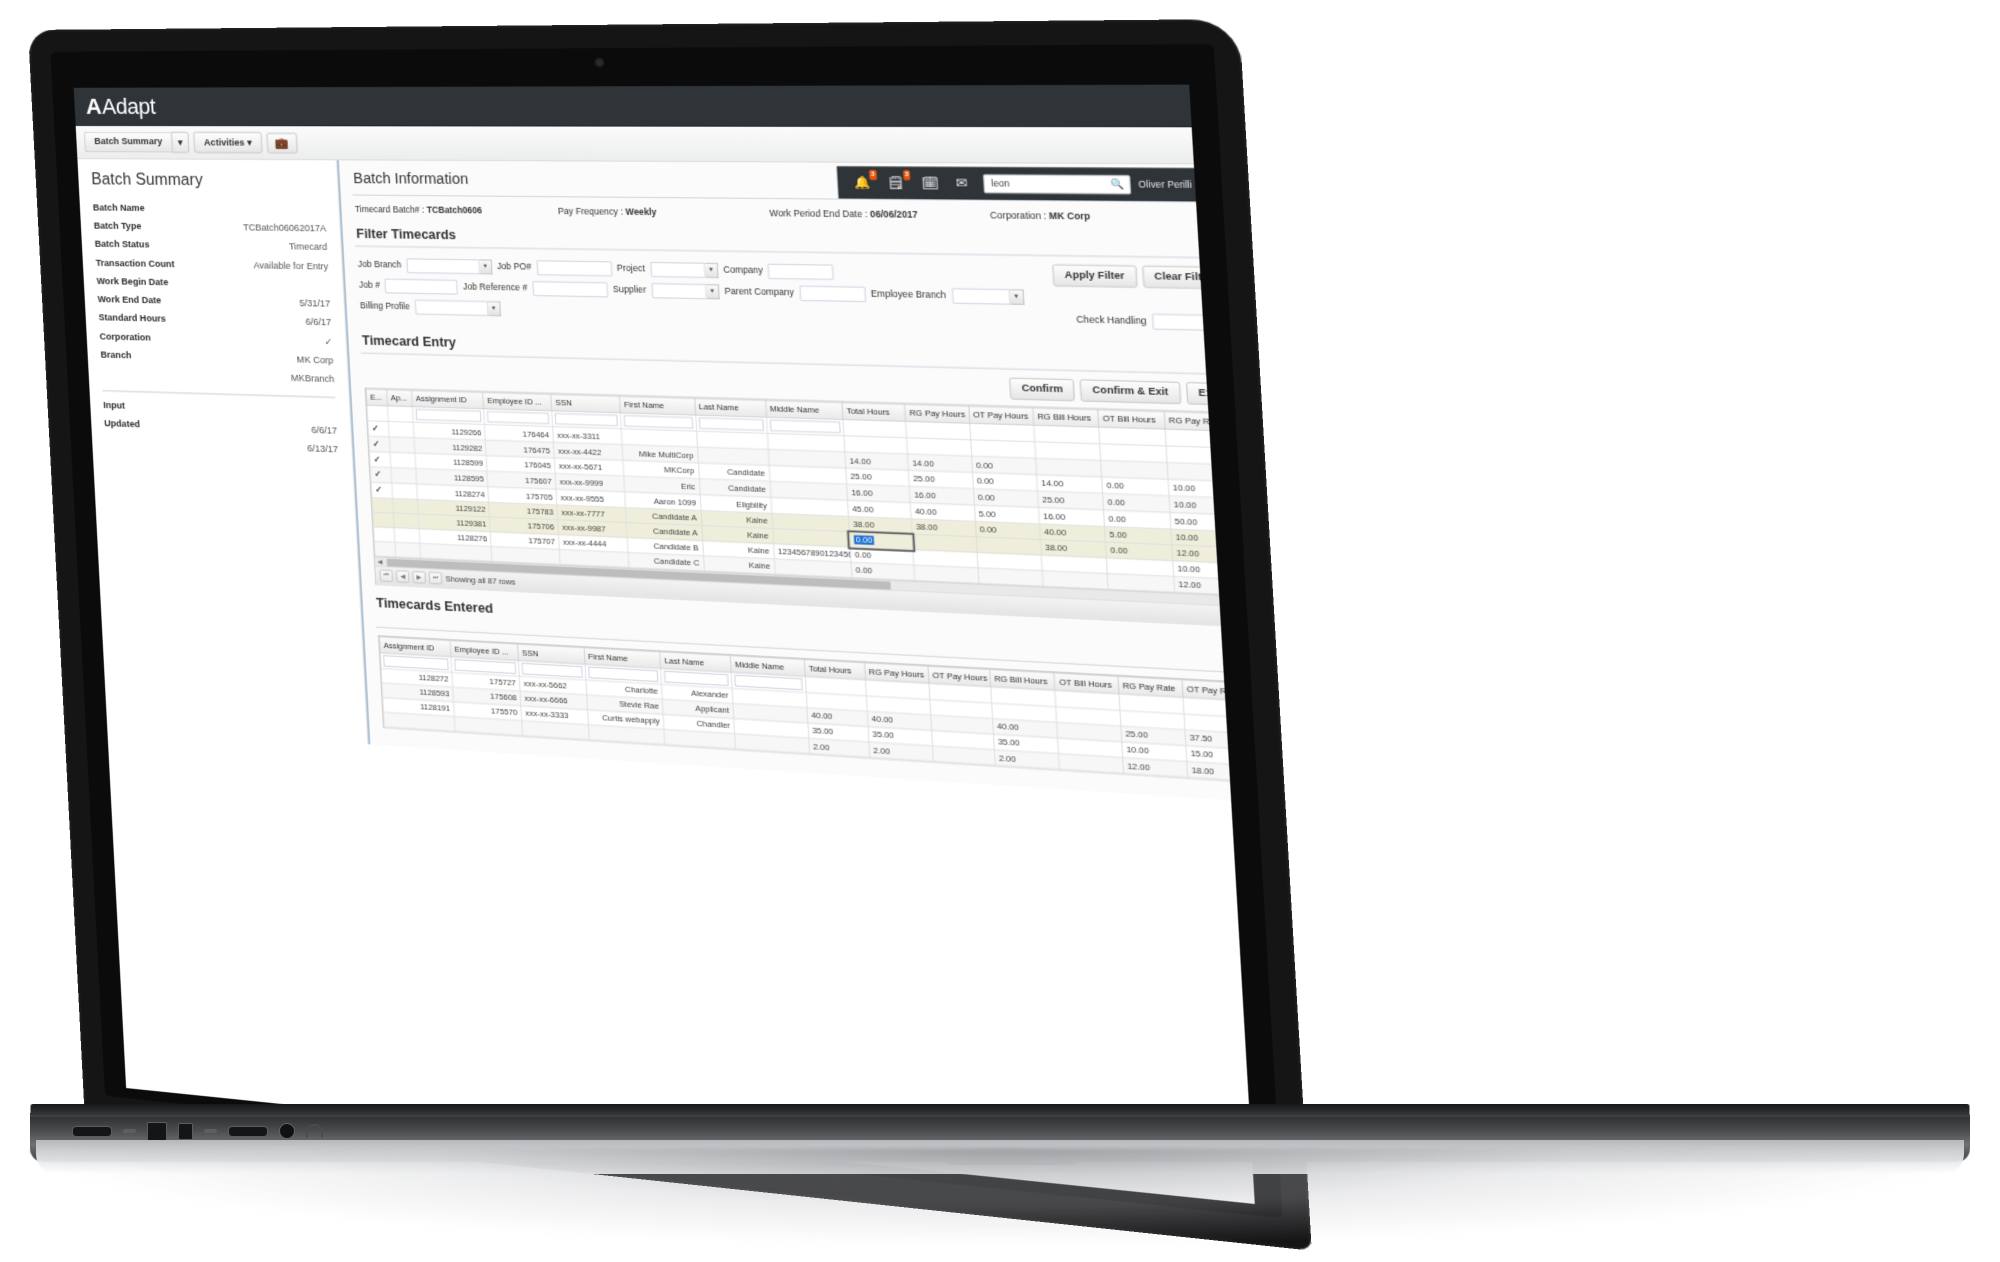 The width and height of the screenshot is (2000, 1262). What do you see at coordinates (801, 271) in the screenshot?
I see `company-input` at bounding box center [801, 271].